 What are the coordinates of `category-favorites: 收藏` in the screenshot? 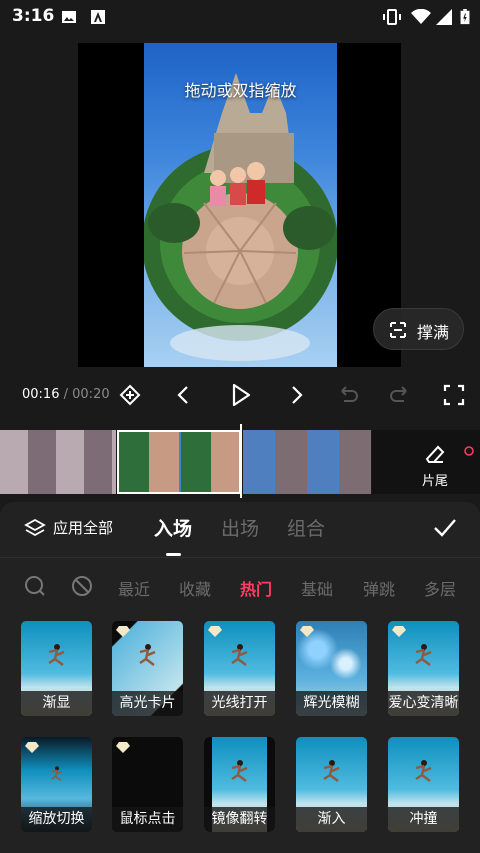 It's located at (195, 588).